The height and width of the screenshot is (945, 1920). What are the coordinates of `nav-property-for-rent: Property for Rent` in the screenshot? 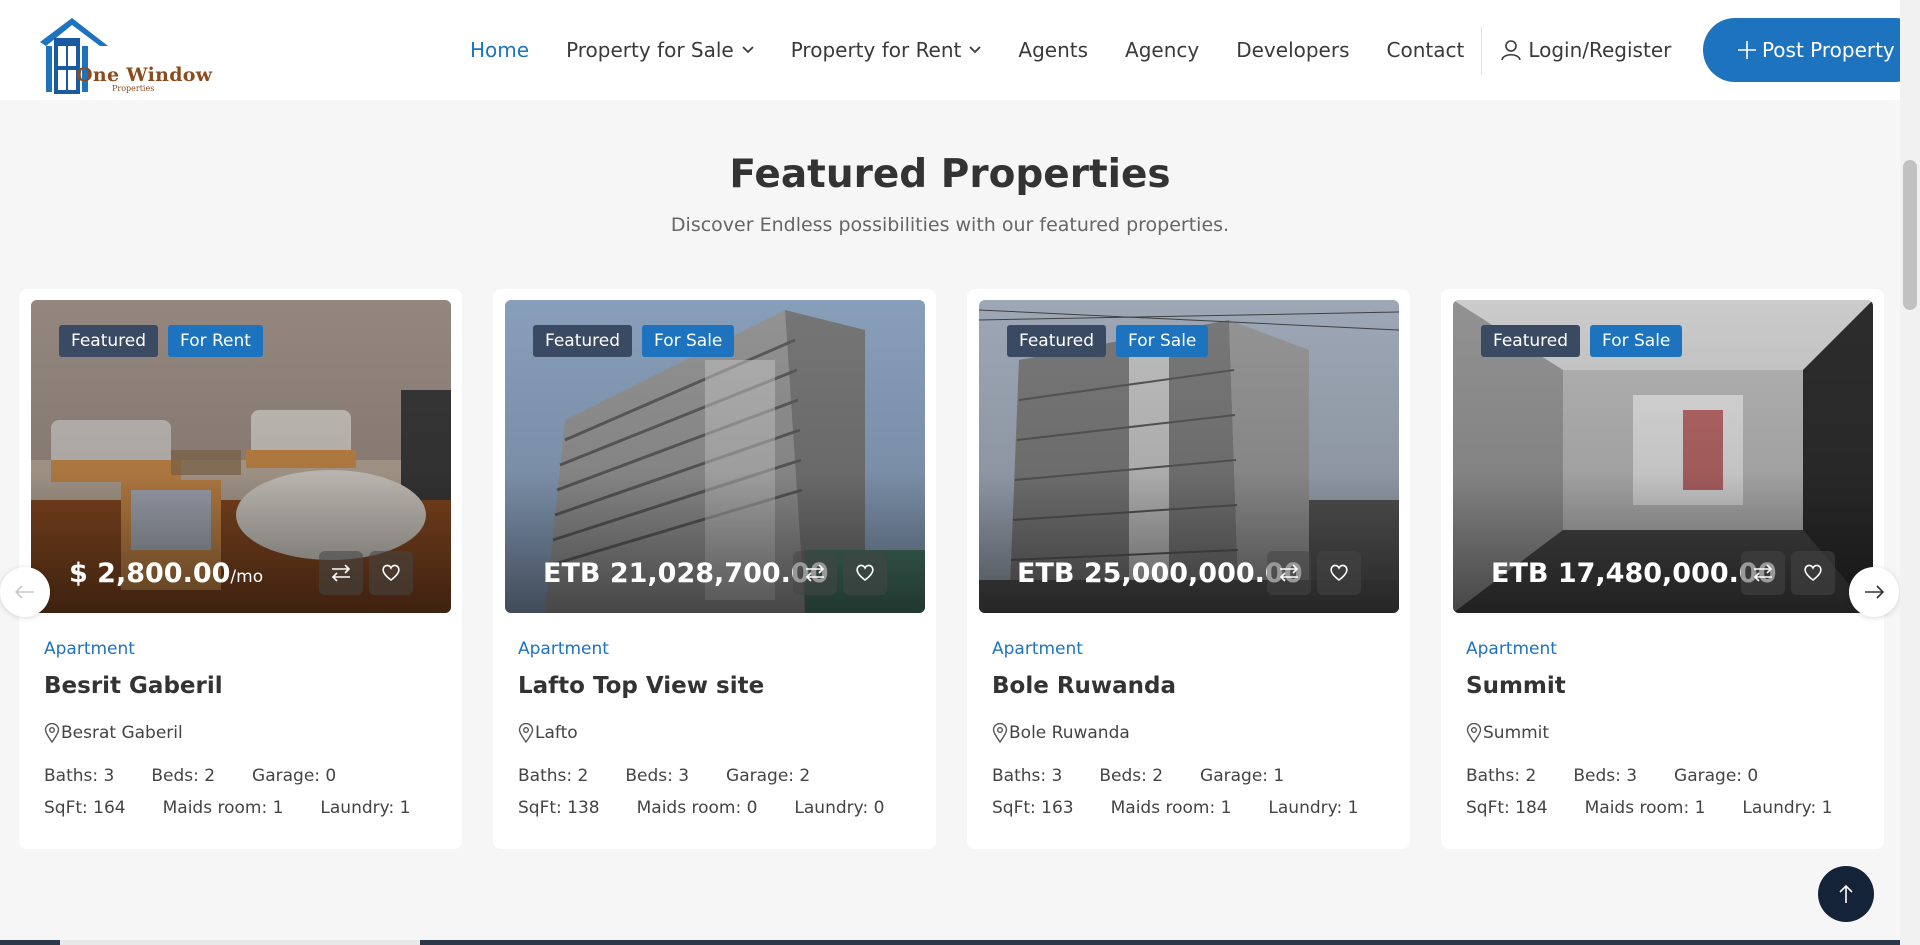 It's located at (886, 50).